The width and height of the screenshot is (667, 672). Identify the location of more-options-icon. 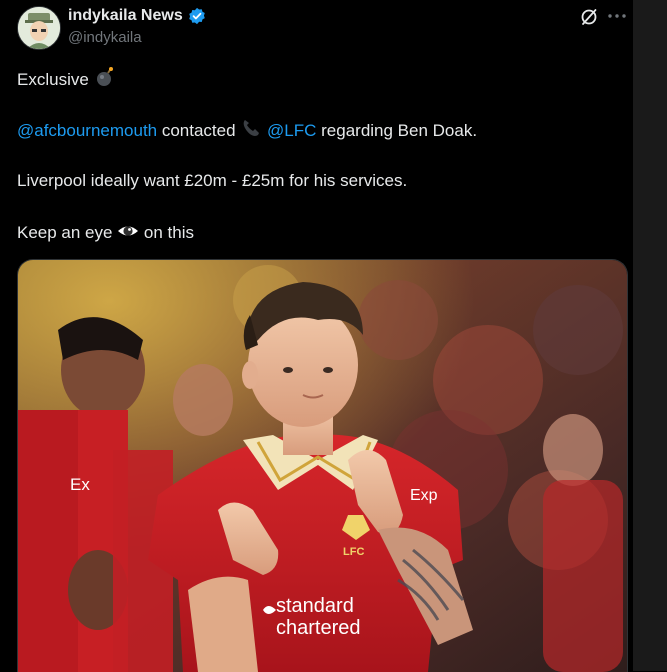
(617, 16).